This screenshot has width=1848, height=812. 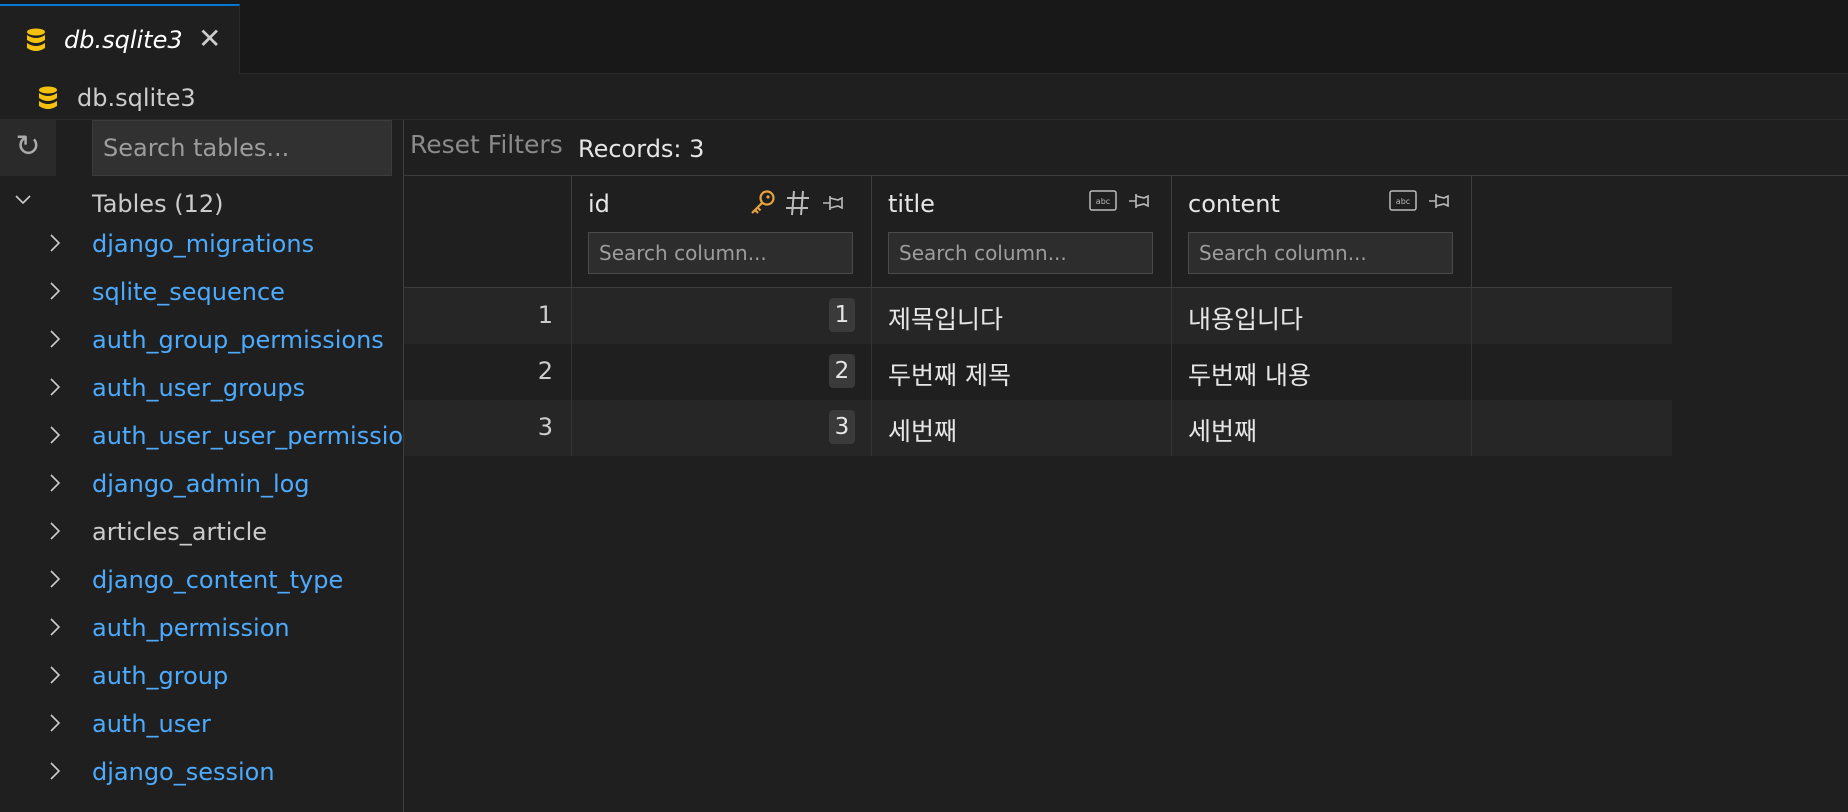 I want to click on tables-group-header: Tables (12), so click(x=201, y=204).